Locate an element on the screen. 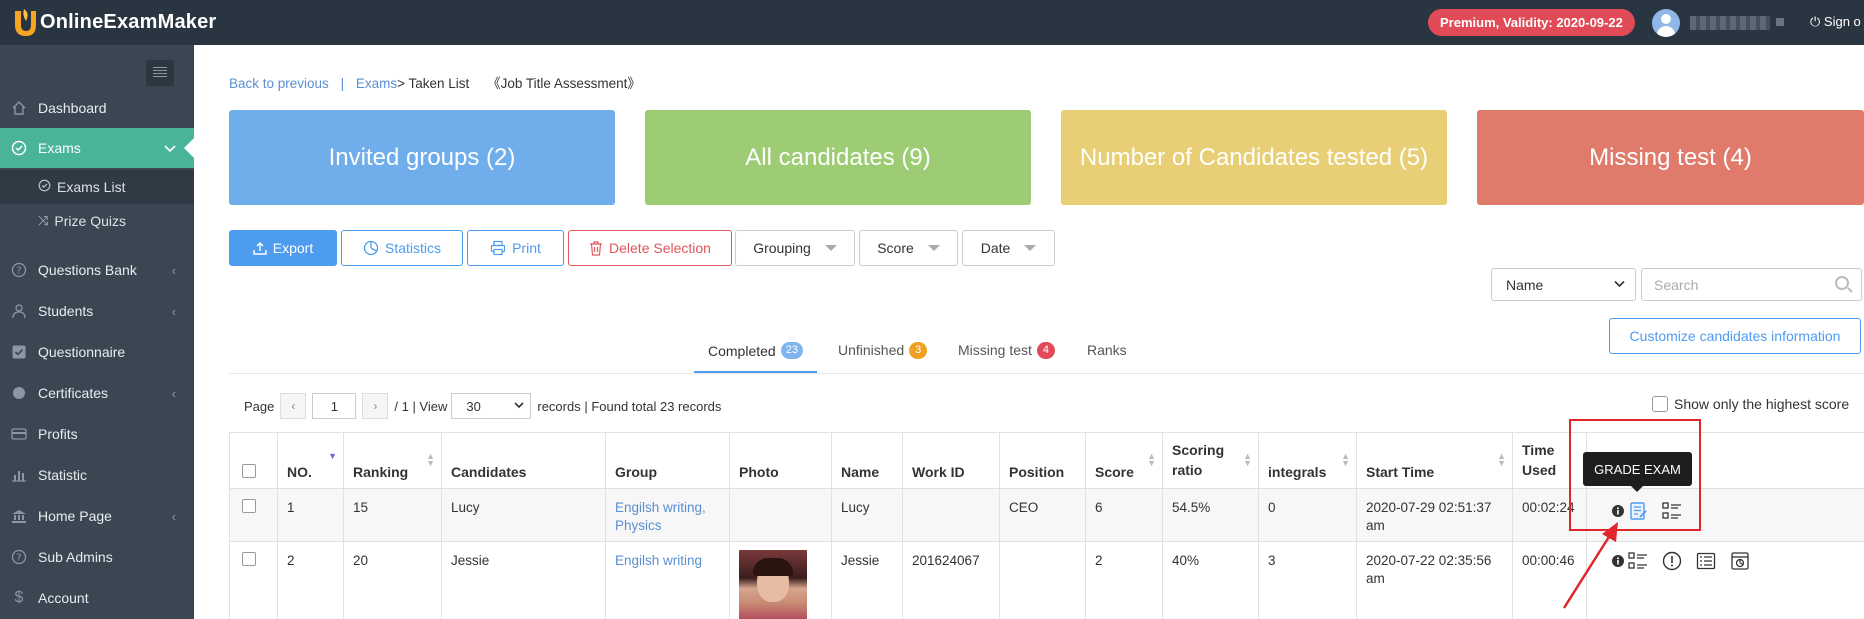 This screenshot has height=619, width=1864. search-input: Search is located at coordinates (1751, 284).